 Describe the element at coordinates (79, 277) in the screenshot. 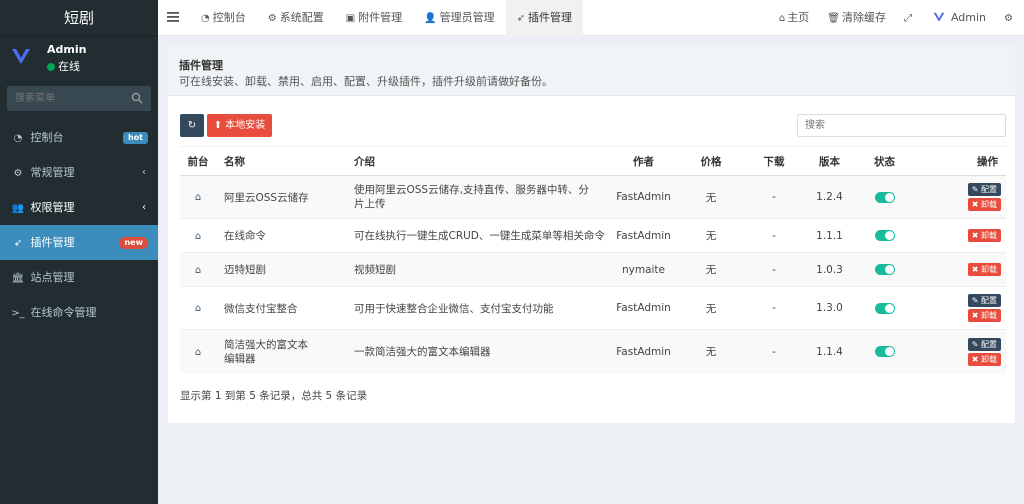

I see `sidebar-item-site: 🏛 站点管理` at that location.